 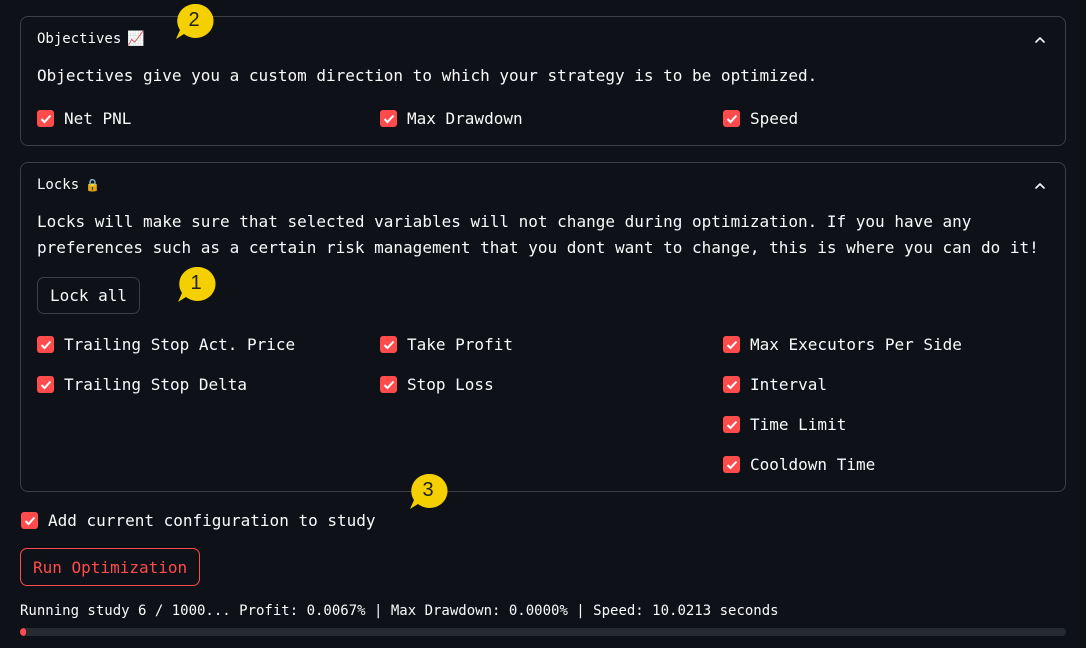 I want to click on lock-icon: 🔒, so click(x=93, y=185).